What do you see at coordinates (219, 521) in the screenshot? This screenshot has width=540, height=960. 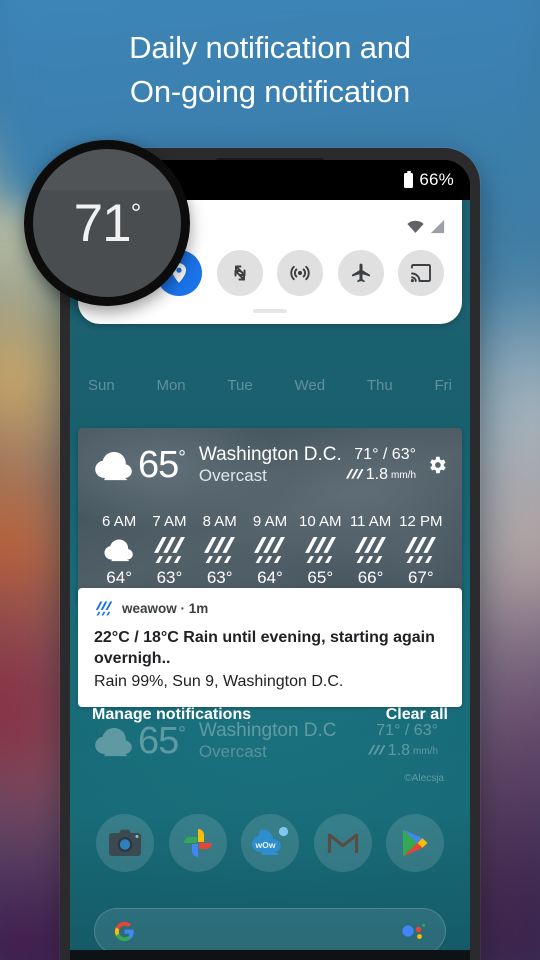 I see `hourly-time: 8 AM` at bounding box center [219, 521].